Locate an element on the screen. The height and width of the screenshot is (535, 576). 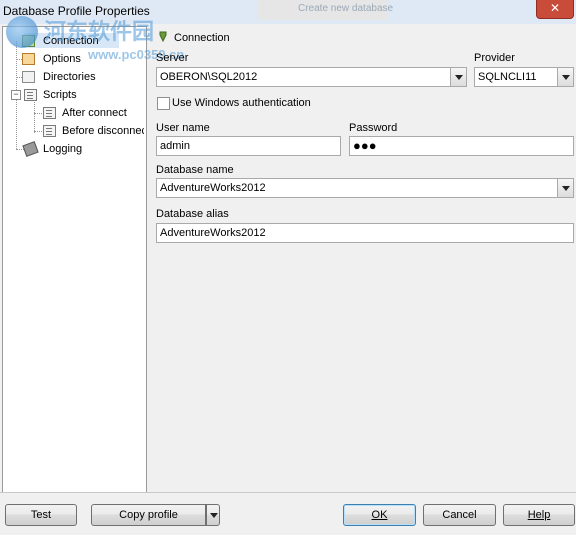
database-alias-value: AdventureWorks2012 is located at coordinates (213, 233).